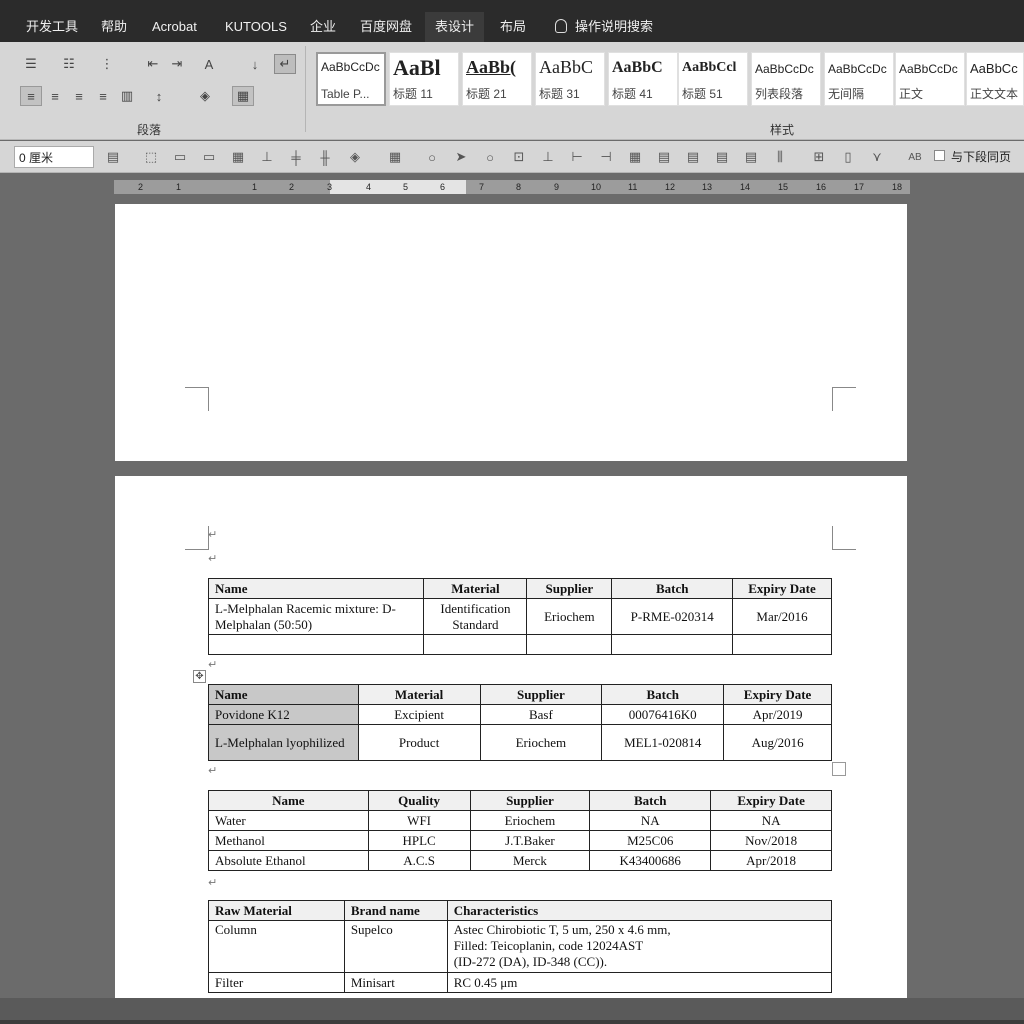 The height and width of the screenshot is (1024, 1024). Describe the element at coordinates (107, 64) in the screenshot. I see `multilevel-list-icon: ⋮` at that location.